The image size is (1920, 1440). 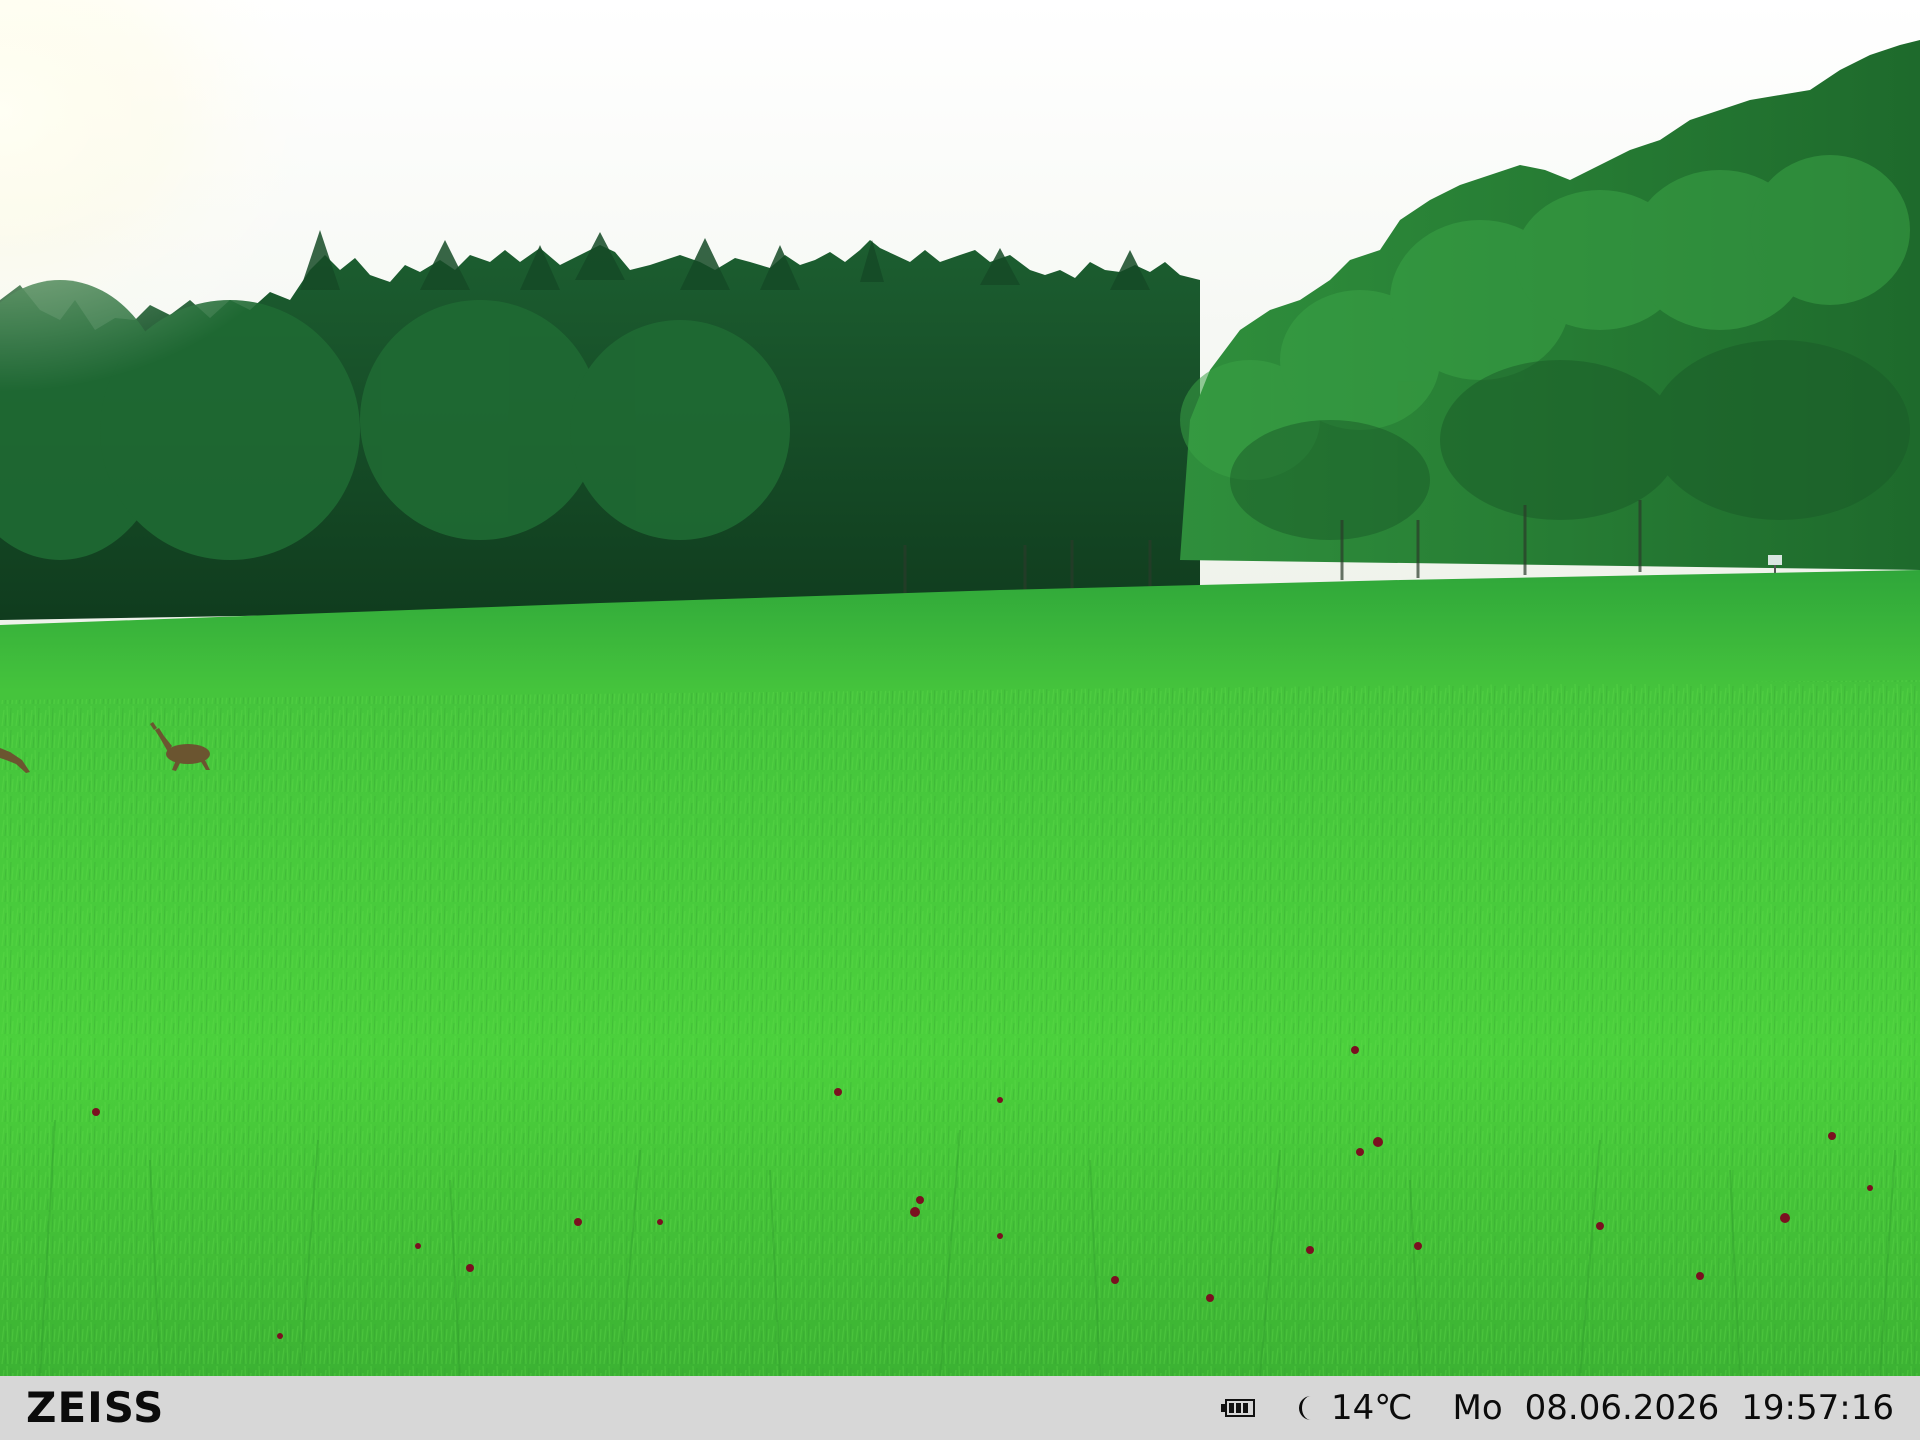 I want to click on camera-info-bar: ZEISS 14℃ Mo 08.06.2026 19:57:16, so click(x=960, y=1408).